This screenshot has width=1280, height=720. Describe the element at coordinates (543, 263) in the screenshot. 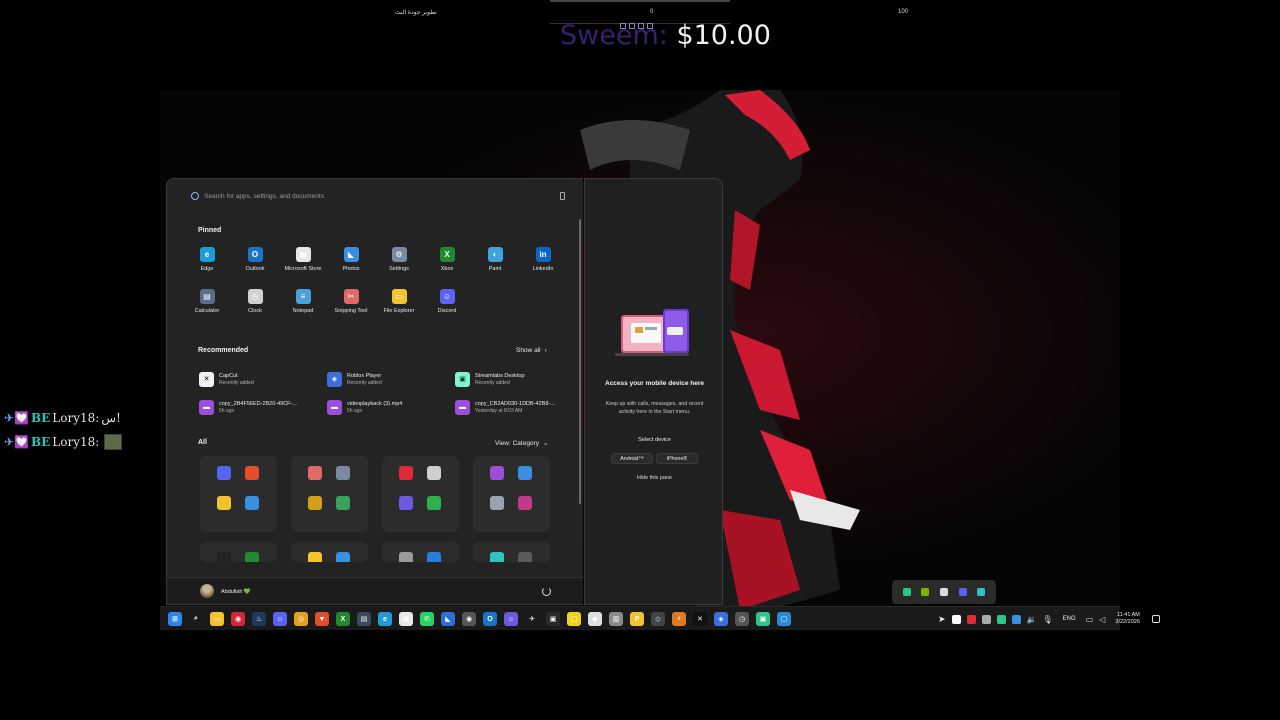

I see `pinned-app: in LinkedIn` at that location.